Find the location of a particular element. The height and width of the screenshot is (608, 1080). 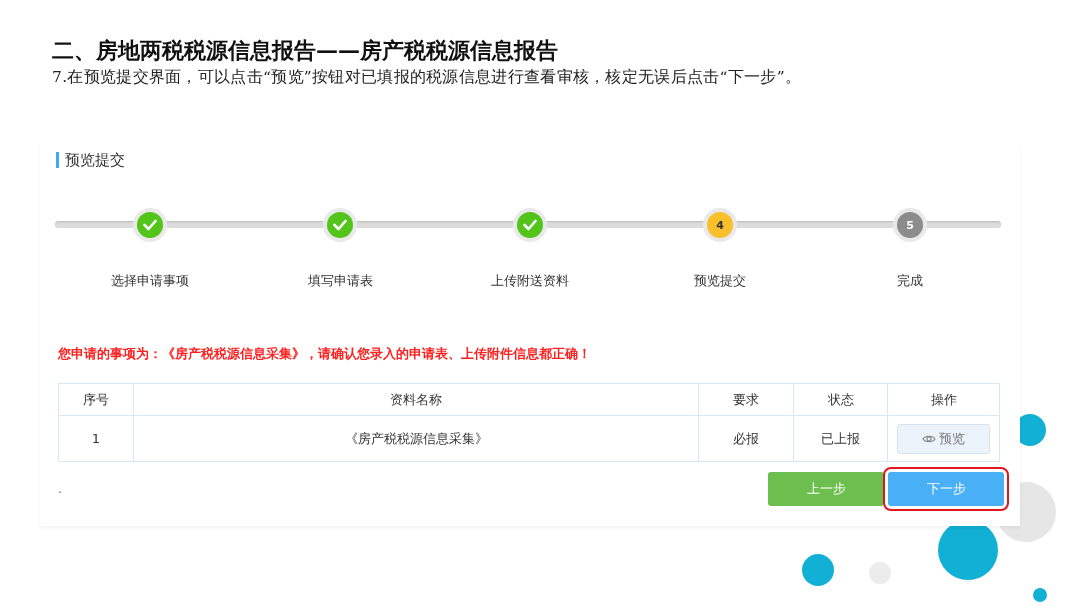

column-header: 状态 is located at coordinates (840, 399).